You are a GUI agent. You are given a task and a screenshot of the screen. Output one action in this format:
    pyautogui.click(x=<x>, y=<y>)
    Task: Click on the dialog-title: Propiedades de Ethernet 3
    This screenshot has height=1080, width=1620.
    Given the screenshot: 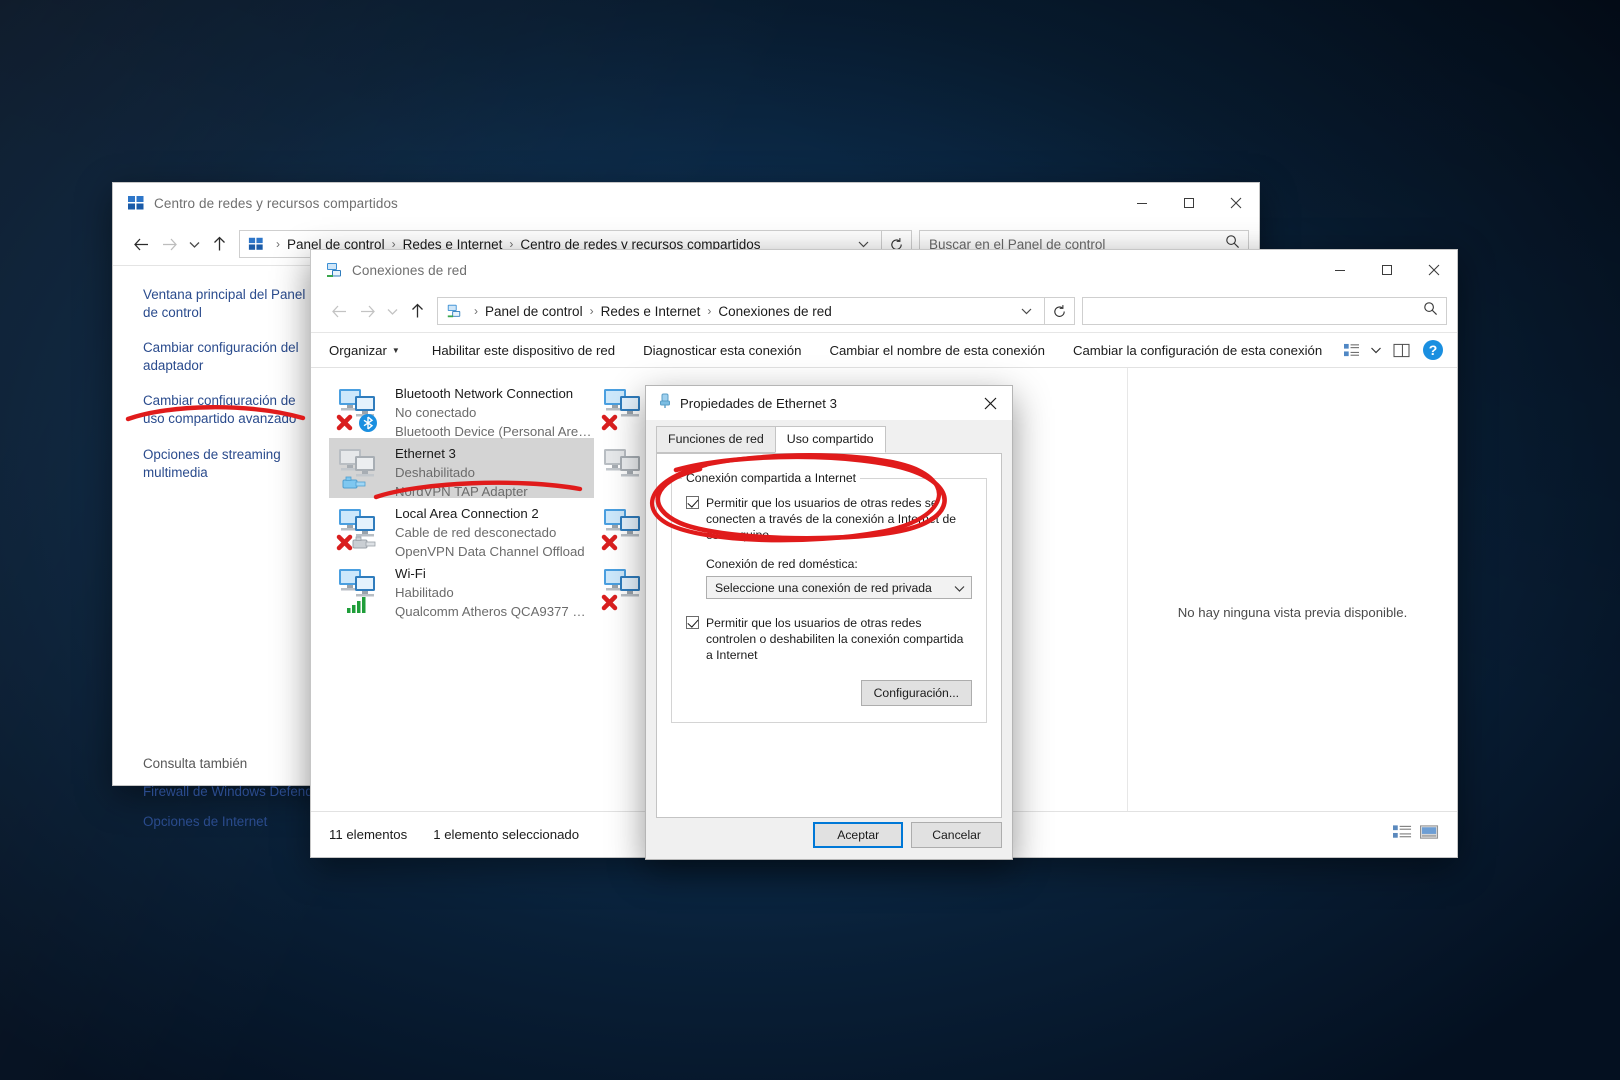 What is the action you would take?
    pyautogui.click(x=758, y=403)
    